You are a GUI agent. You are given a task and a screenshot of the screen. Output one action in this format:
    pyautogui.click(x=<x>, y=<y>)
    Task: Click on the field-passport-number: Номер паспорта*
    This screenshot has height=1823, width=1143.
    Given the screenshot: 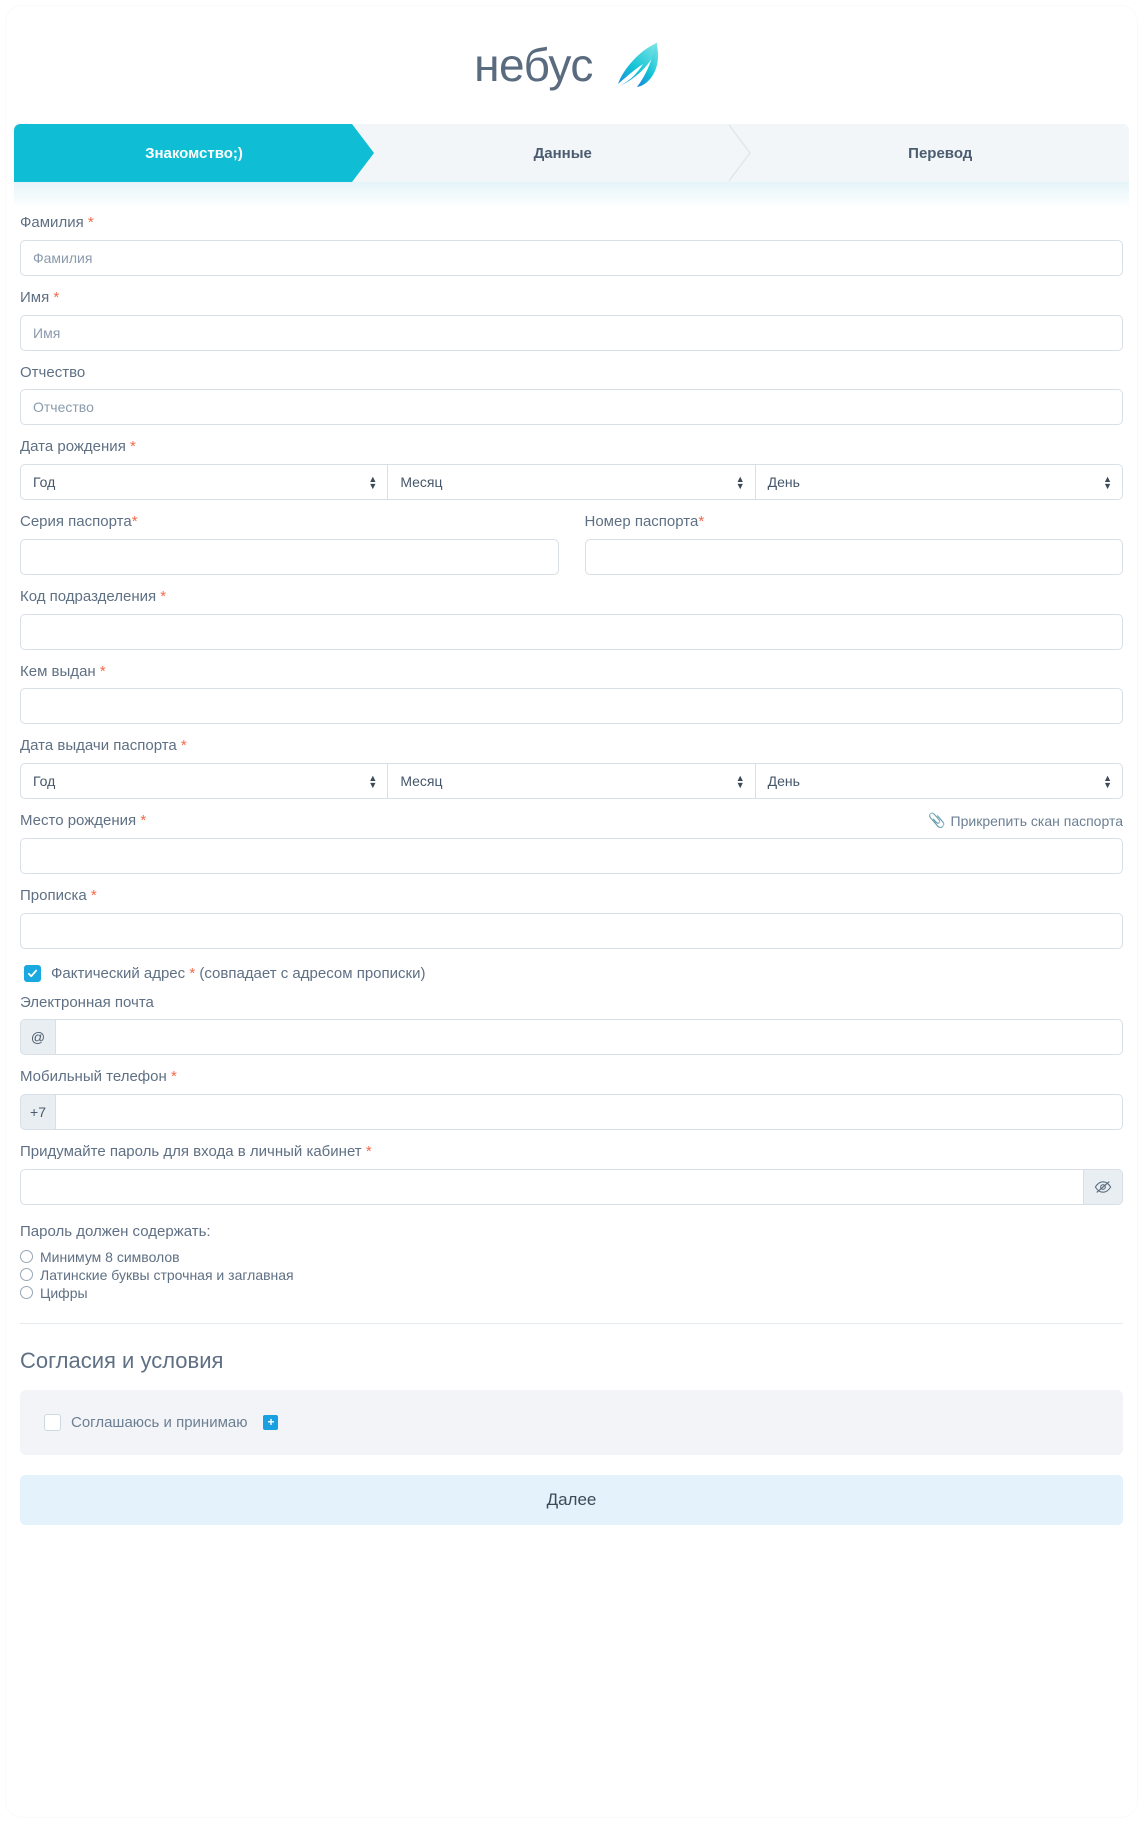 What is the action you would take?
    pyautogui.click(x=854, y=544)
    